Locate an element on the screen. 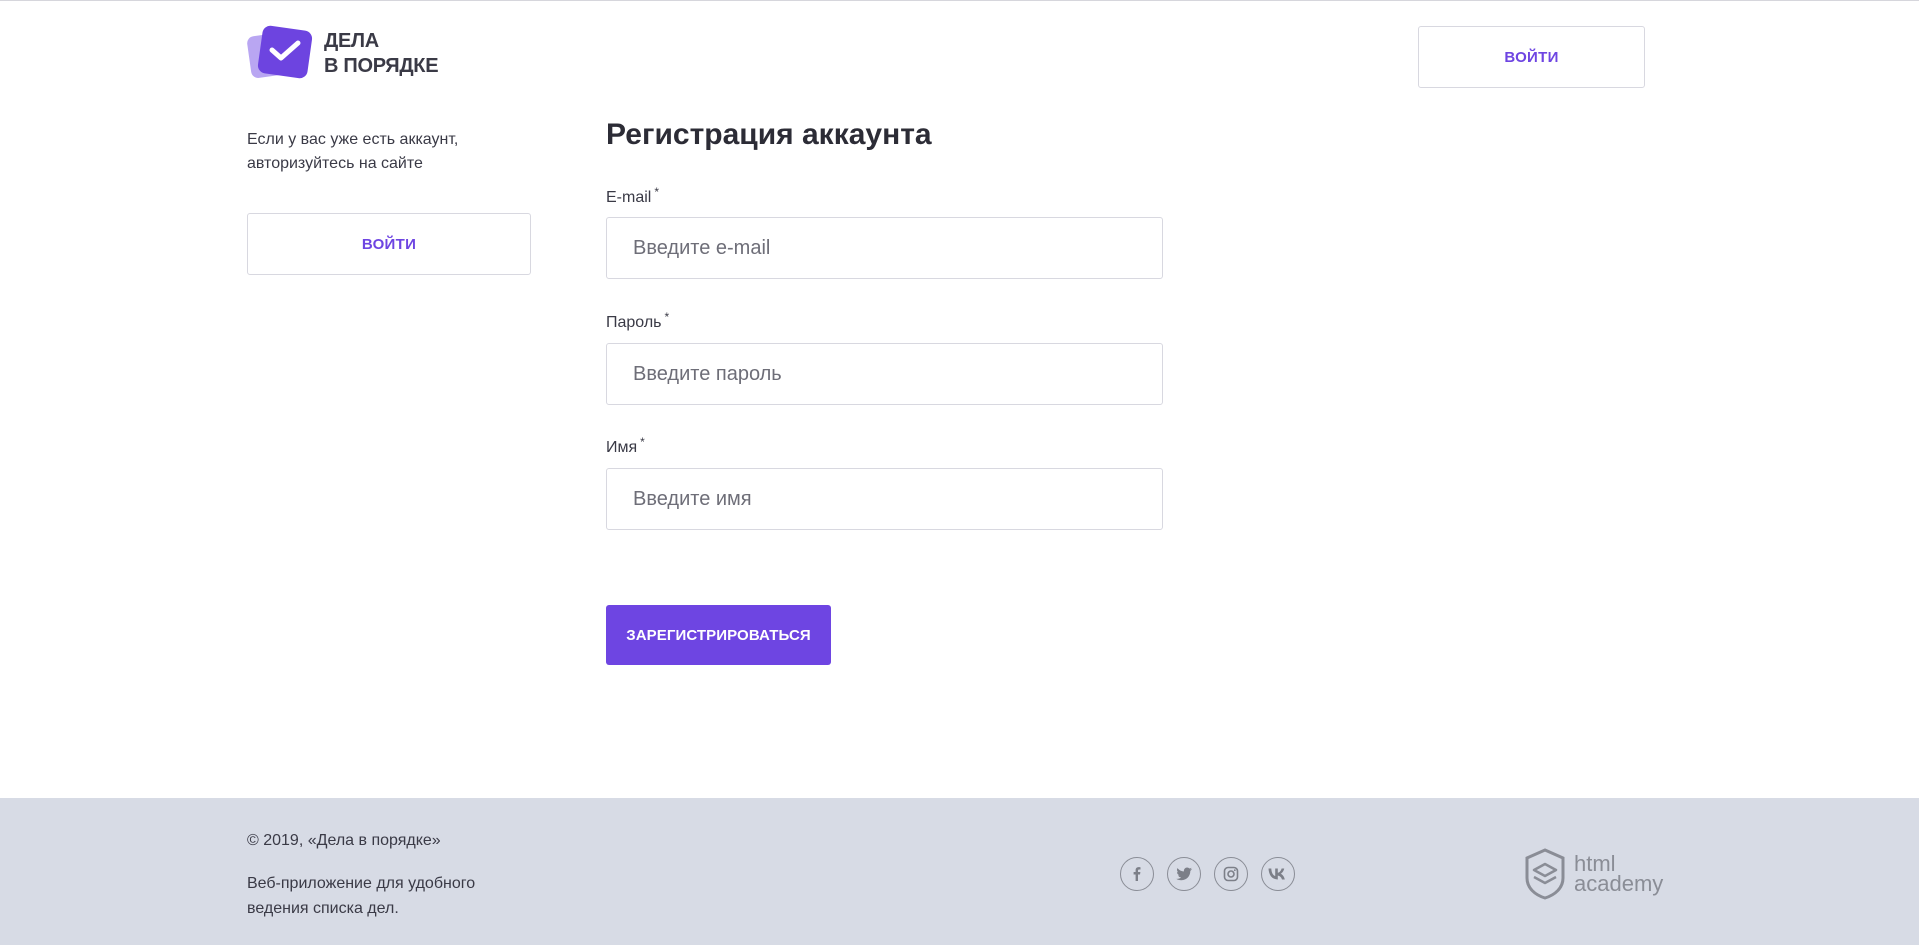  top-border is located at coordinates (959, 0).